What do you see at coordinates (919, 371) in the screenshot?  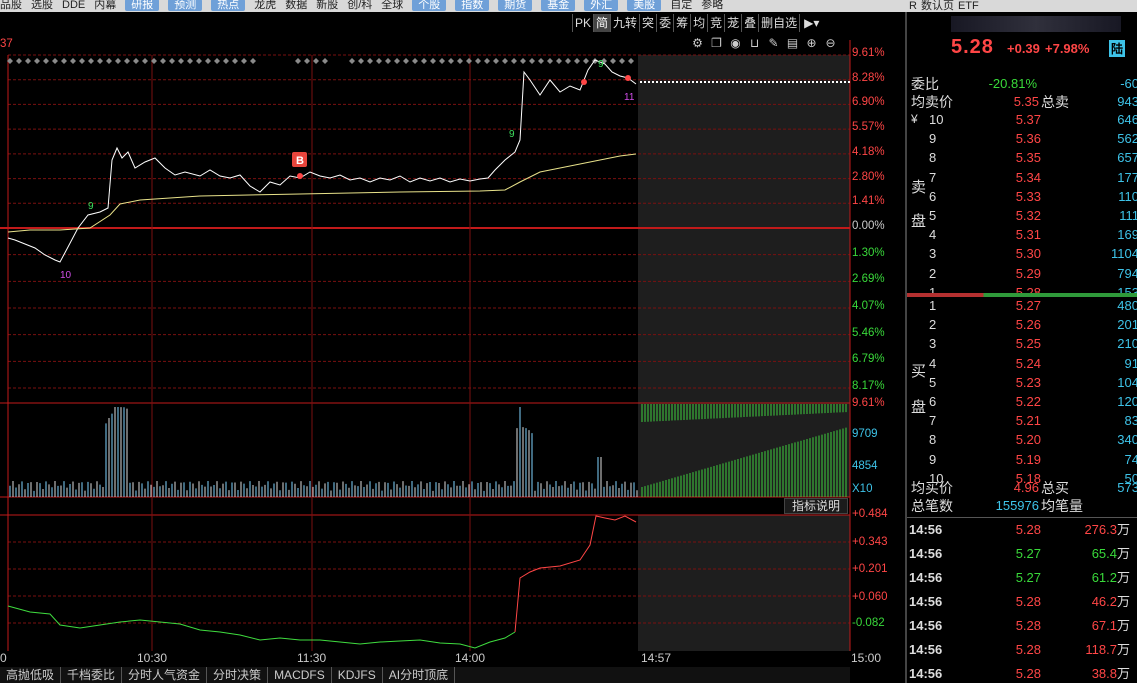 I see `buy-side-label-1: 买` at bounding box center [919, 371].